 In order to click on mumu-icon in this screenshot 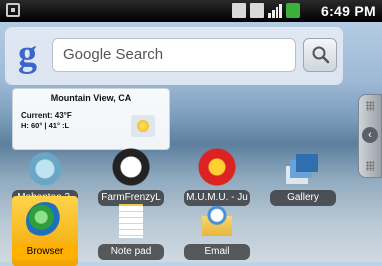, I will do `click(217, 167)`.